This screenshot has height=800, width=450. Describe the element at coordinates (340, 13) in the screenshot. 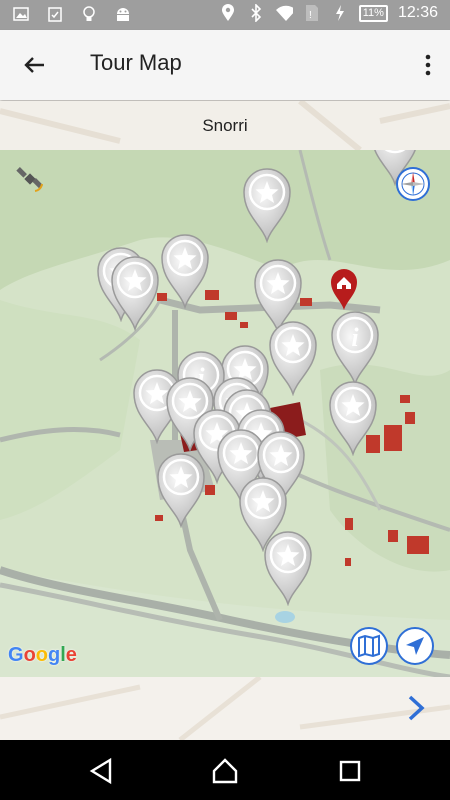

I see `charging-icon` at that location.